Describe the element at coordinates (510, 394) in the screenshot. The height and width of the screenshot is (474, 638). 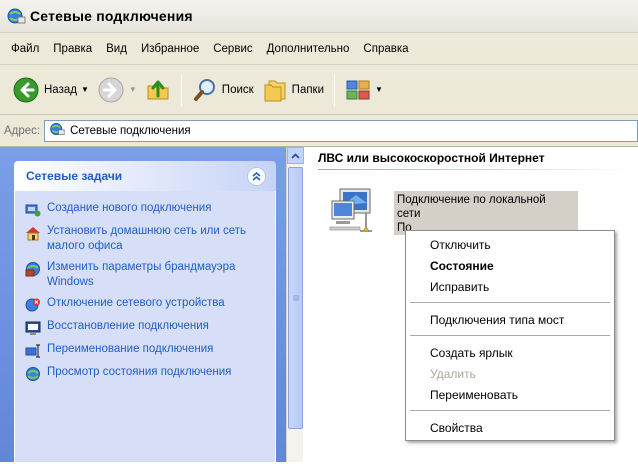
I see `ctx-rename: Переименовать` at that location.